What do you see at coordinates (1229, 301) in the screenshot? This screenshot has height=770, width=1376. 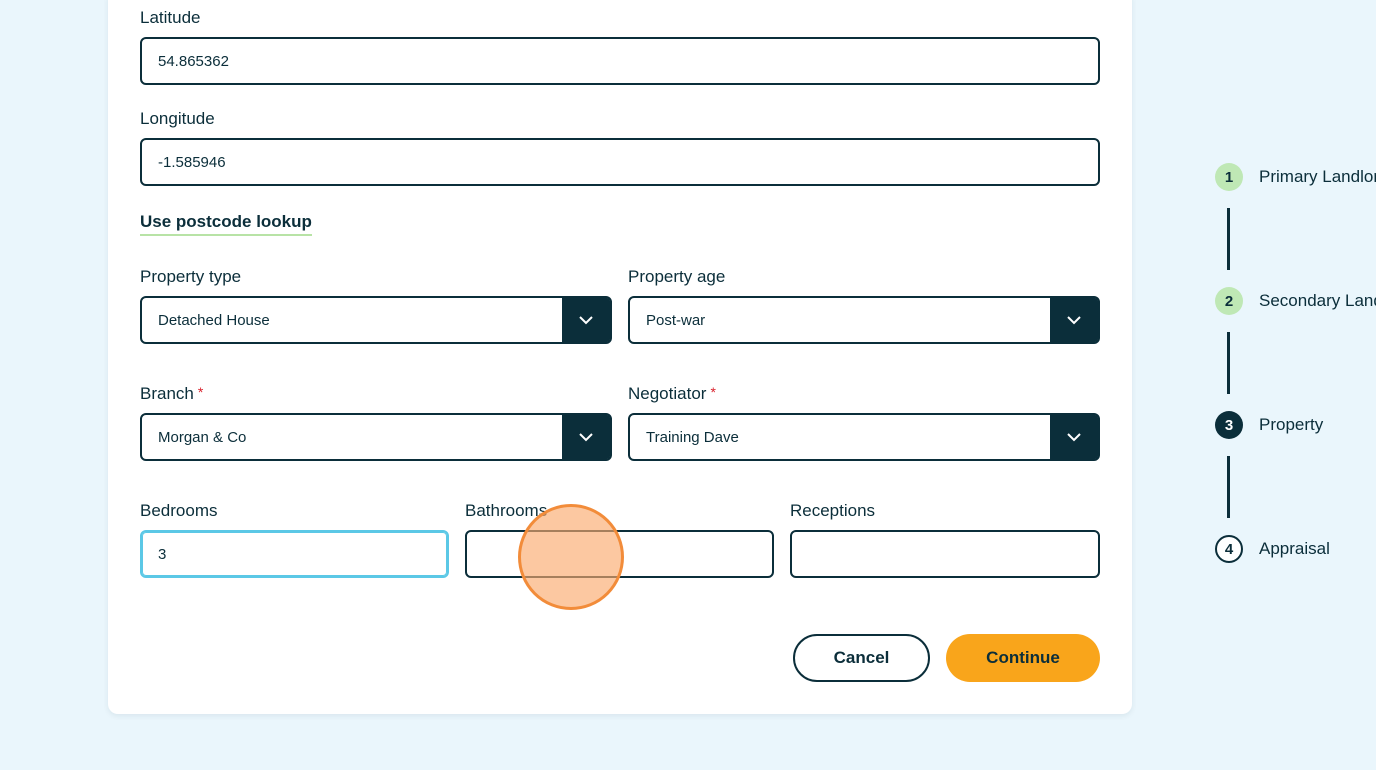 I see `step-2-circle: 2` at bounding box center [1229, 301].